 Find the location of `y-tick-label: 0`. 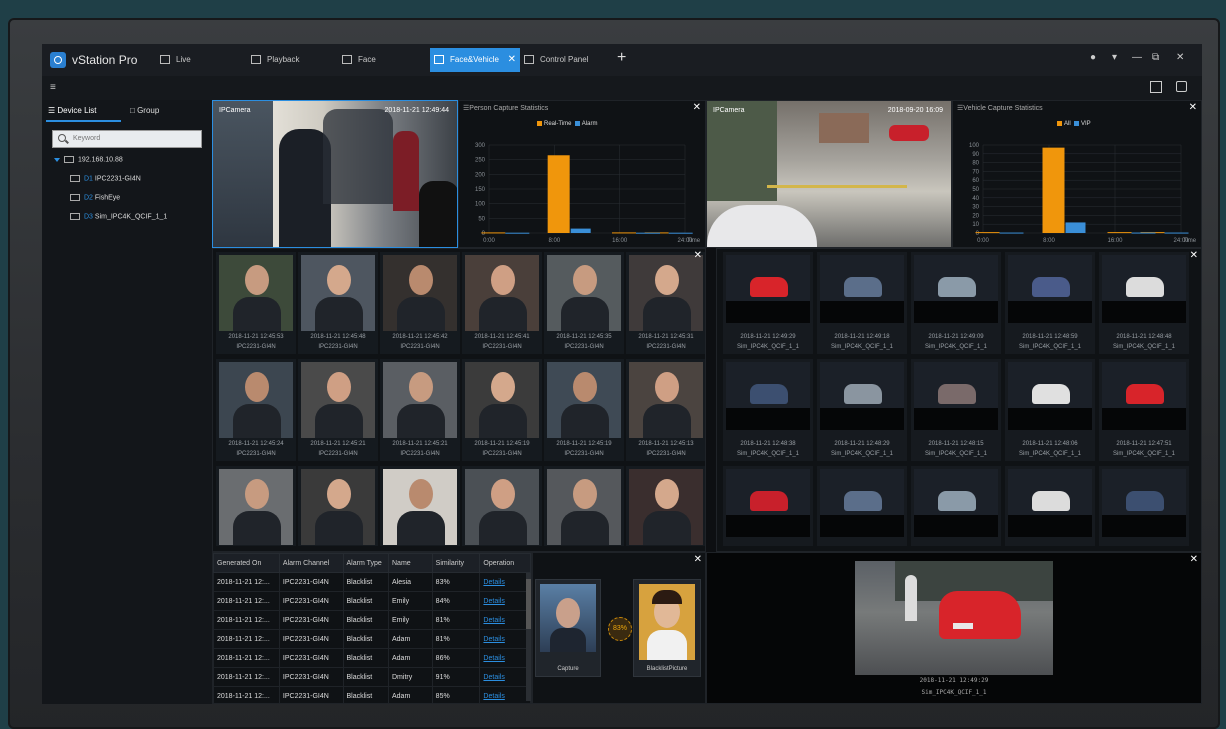

y-tick-label: 0 is located at coordinates (978, 234).